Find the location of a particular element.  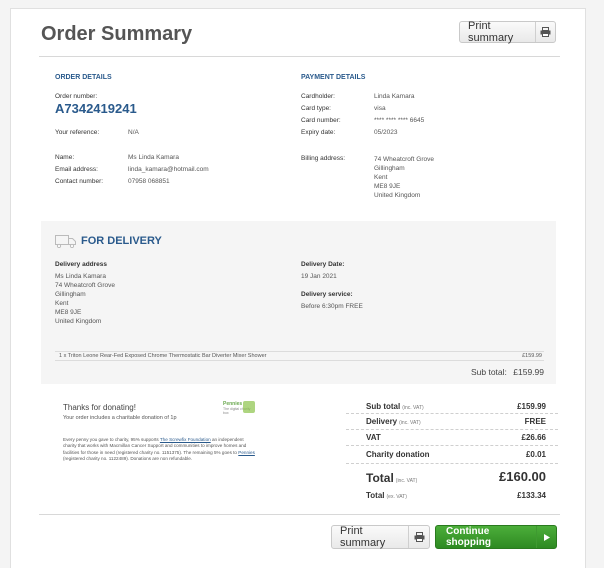

totals-total-value: £160.00 is located at coordinates (522, 476).